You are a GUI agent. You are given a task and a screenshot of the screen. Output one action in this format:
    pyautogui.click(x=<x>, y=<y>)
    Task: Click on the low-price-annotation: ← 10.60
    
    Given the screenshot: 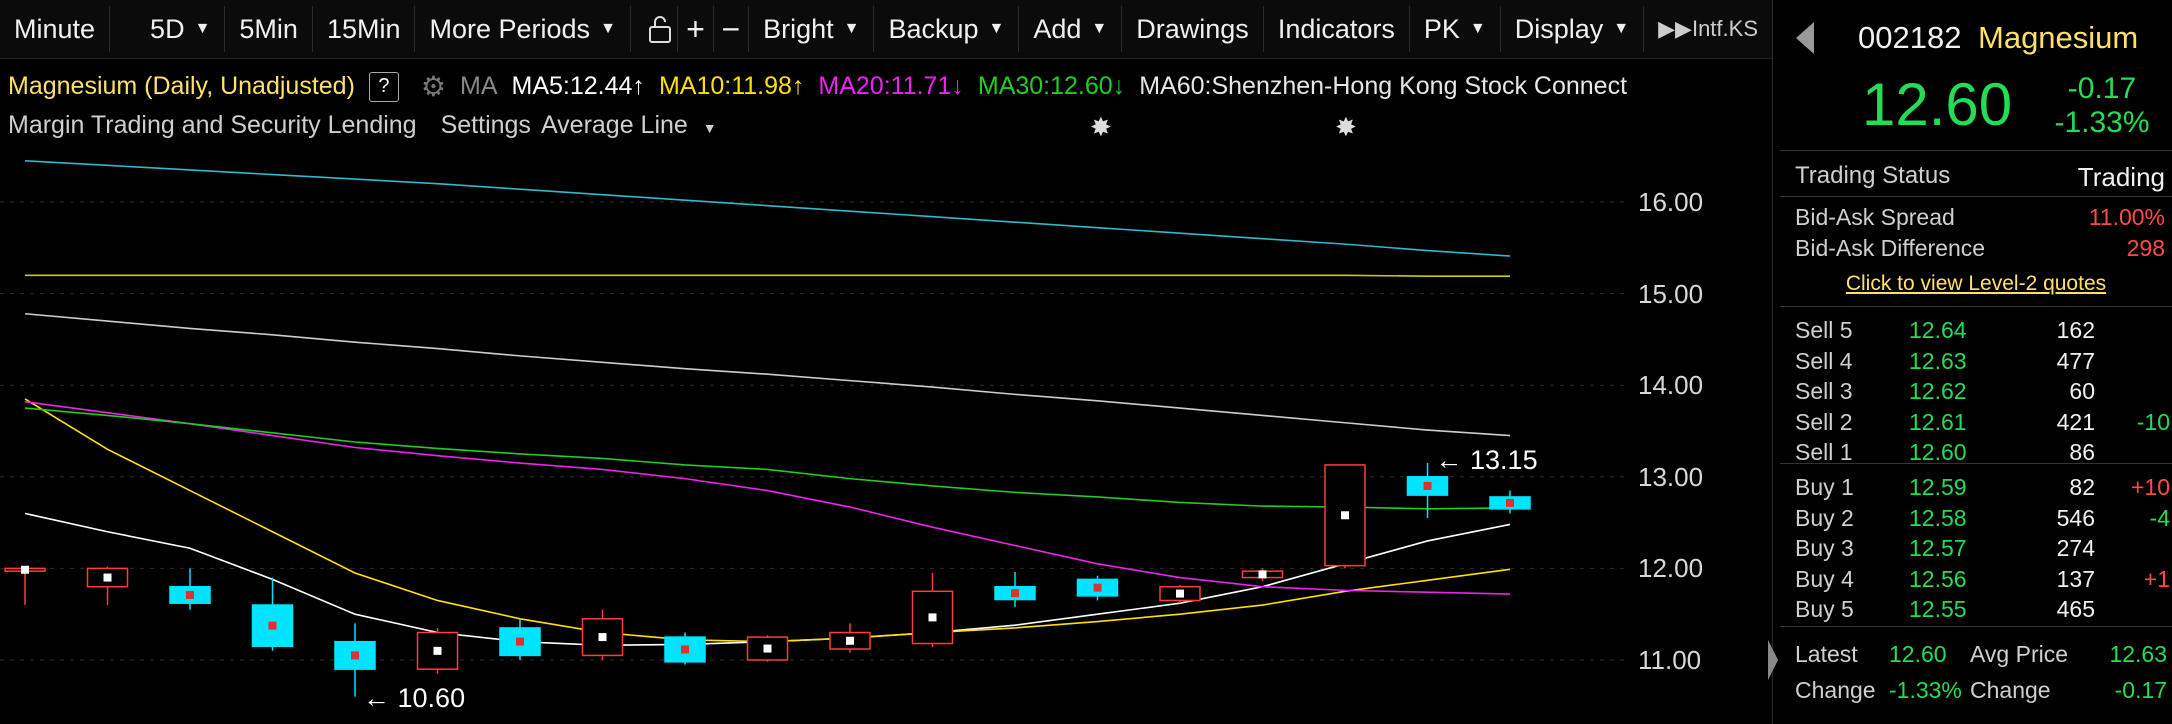 What is the action you would take?
    pyautogui.click(x=414, y=697)
    